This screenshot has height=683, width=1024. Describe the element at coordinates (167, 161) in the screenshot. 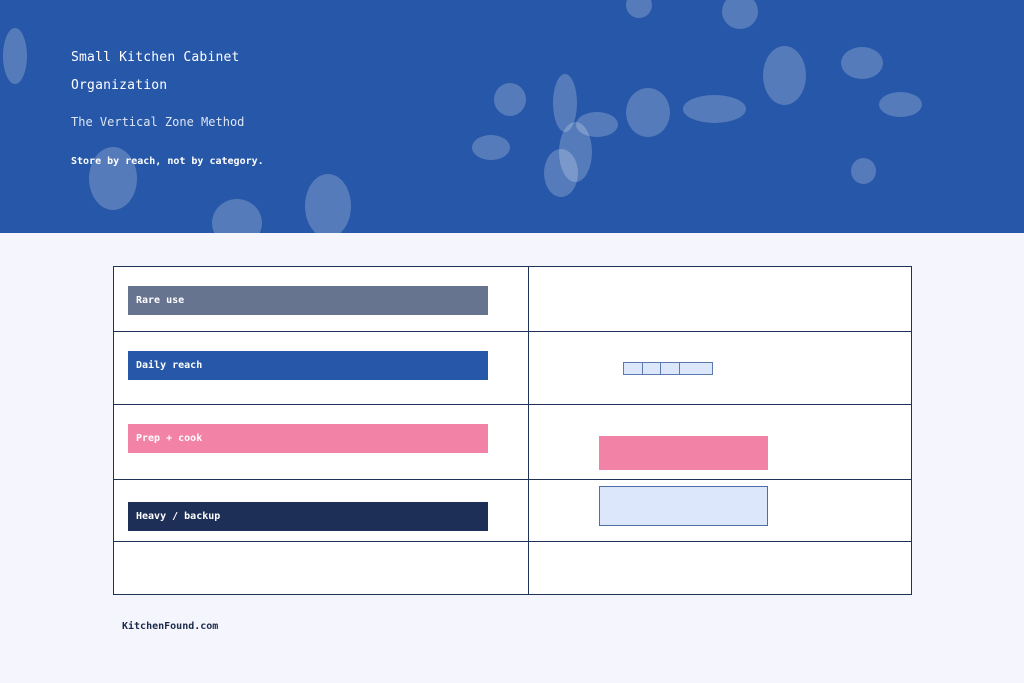

I see `page-tagline: Store by reach, not by category.` at that location.